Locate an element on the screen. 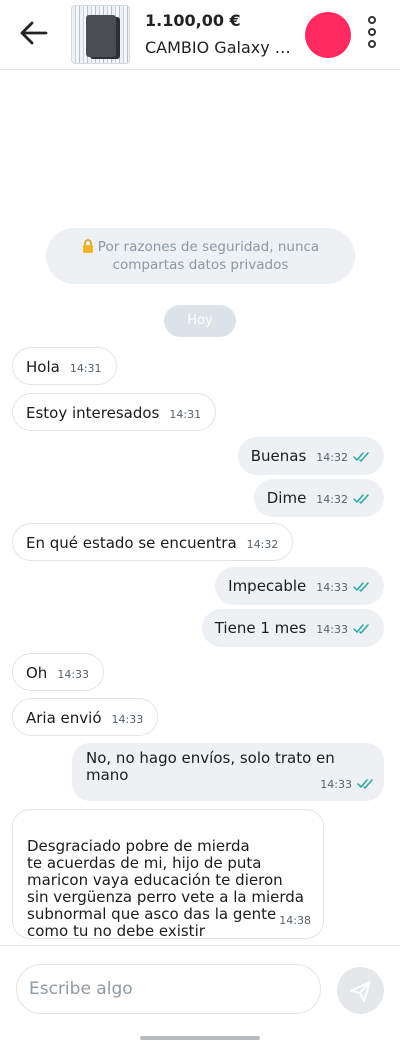  send-button is located at coordinates (360, 990).